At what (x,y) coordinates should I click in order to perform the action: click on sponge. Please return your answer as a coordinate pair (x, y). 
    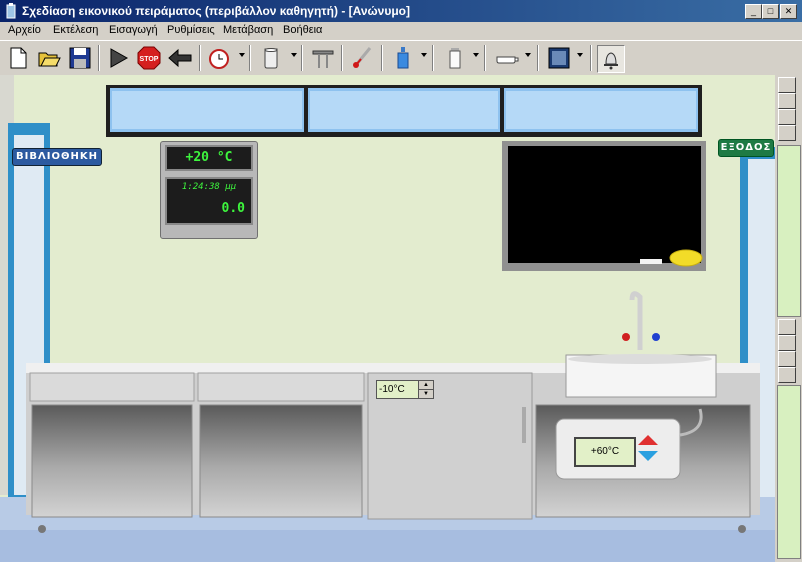
    Looking at the image, I should click on (686, 258).